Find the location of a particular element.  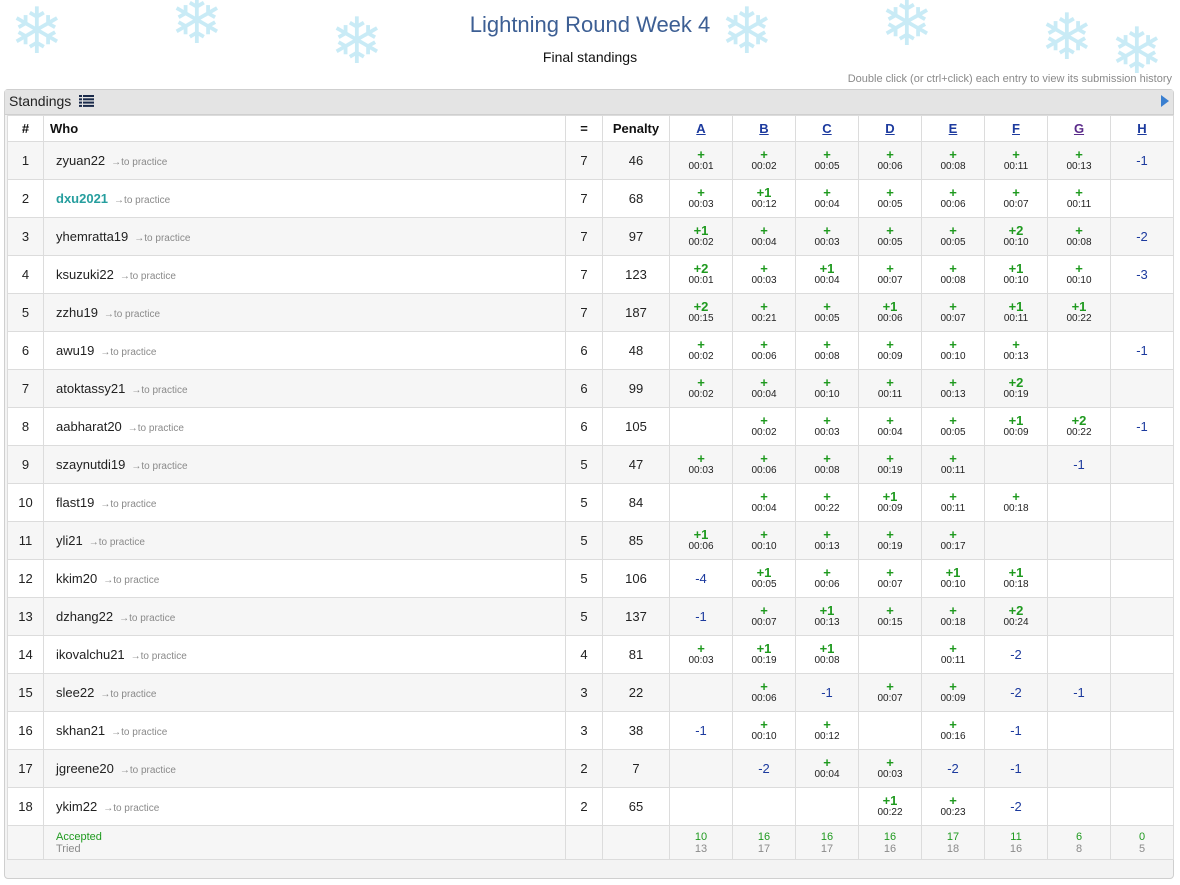

problem-cell-e: +00:16 is located at coordinates (953, 730).